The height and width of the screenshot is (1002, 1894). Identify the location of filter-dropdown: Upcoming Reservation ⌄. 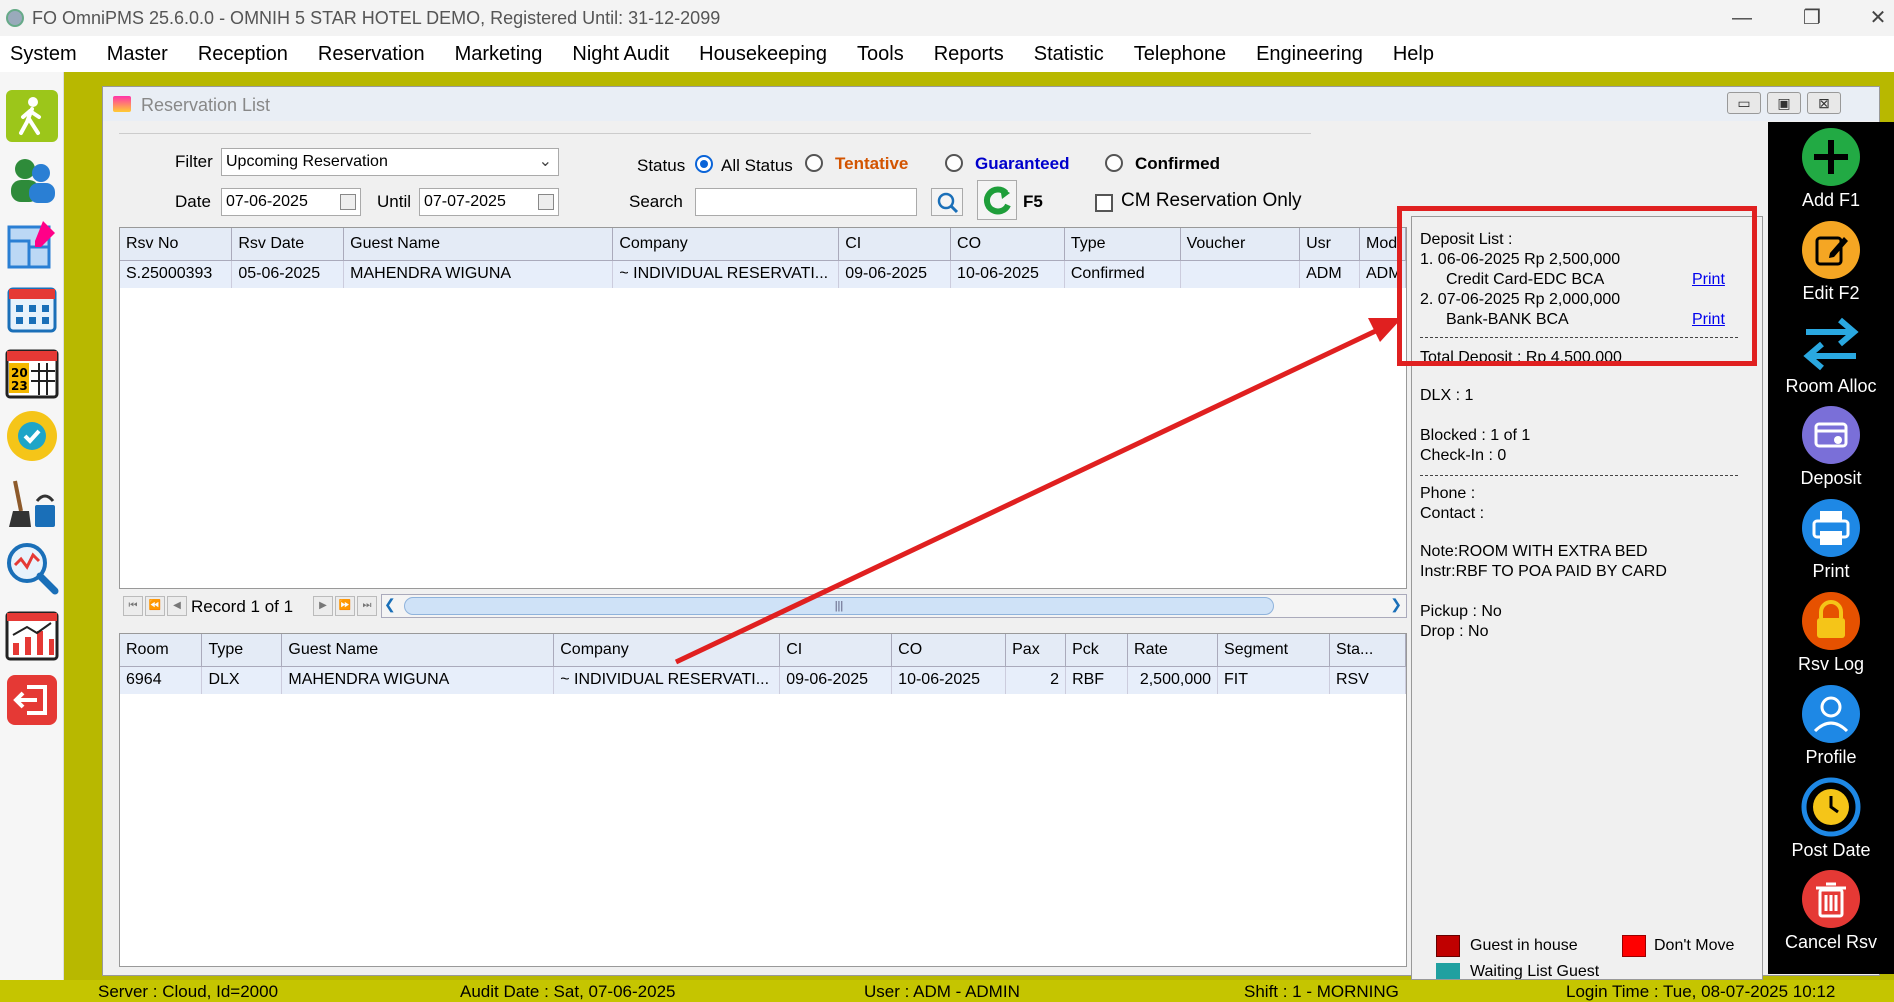
(390, 162).